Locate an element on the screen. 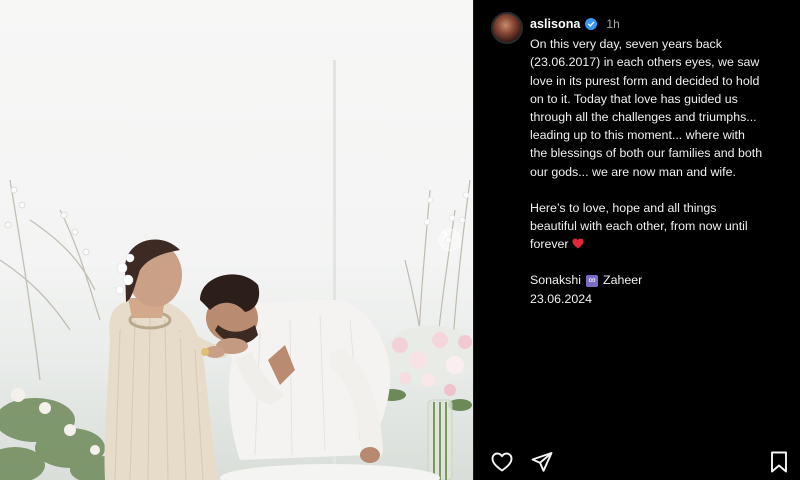  caption-signature: Sonakshi ∞ Zaheer 23.06.2024 is located at coordinates (663, 289).